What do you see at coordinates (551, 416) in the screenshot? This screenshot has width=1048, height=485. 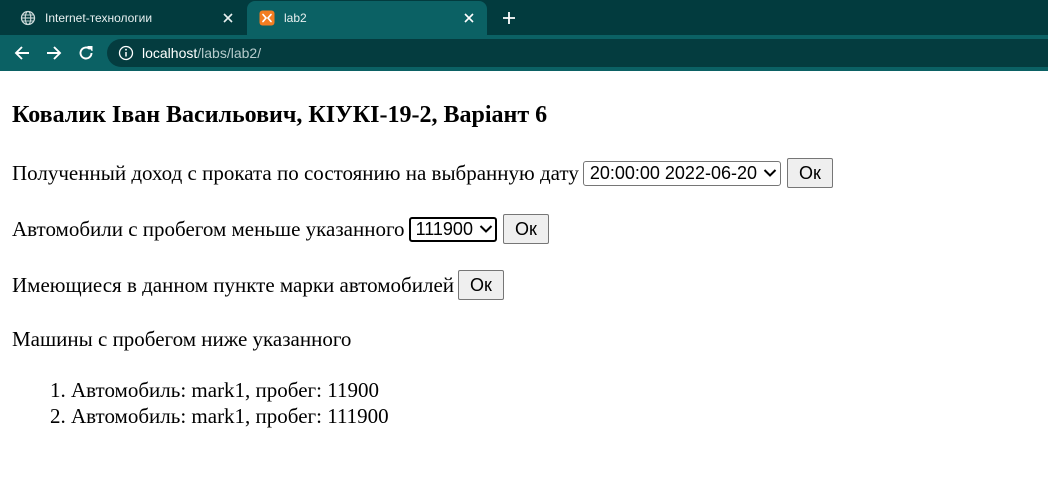 I see `list-item: Автомобиль: mark1, пробег: 111900` at bounding box center [551, 416].